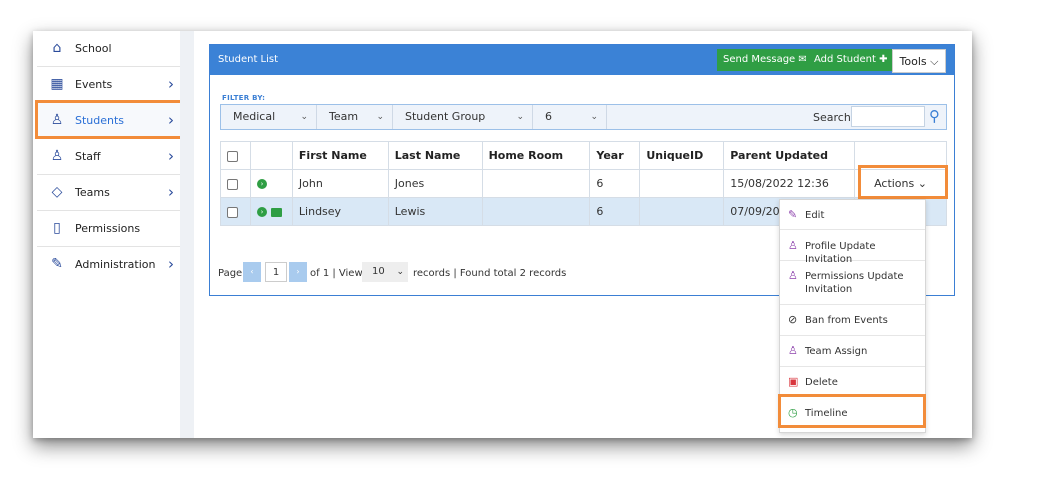 The image size is (1037, 503). I want to click on sidebar-item-label: Administration, so click(115, 264).